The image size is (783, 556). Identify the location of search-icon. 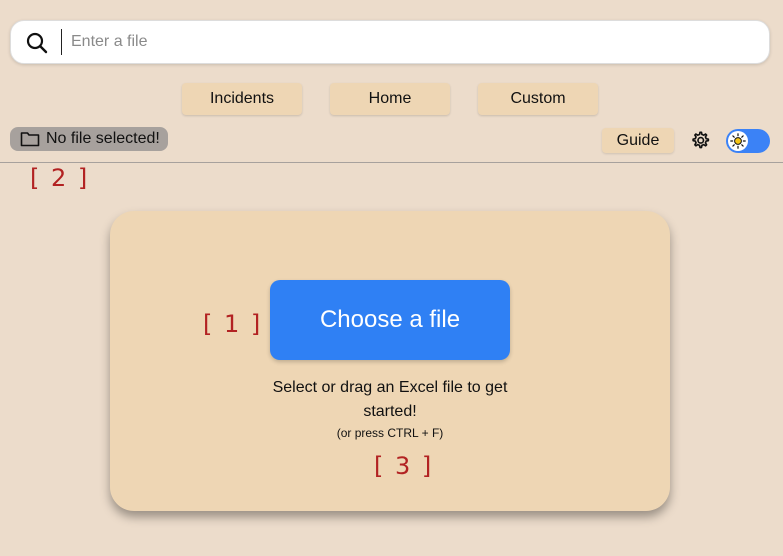
(37, 43).